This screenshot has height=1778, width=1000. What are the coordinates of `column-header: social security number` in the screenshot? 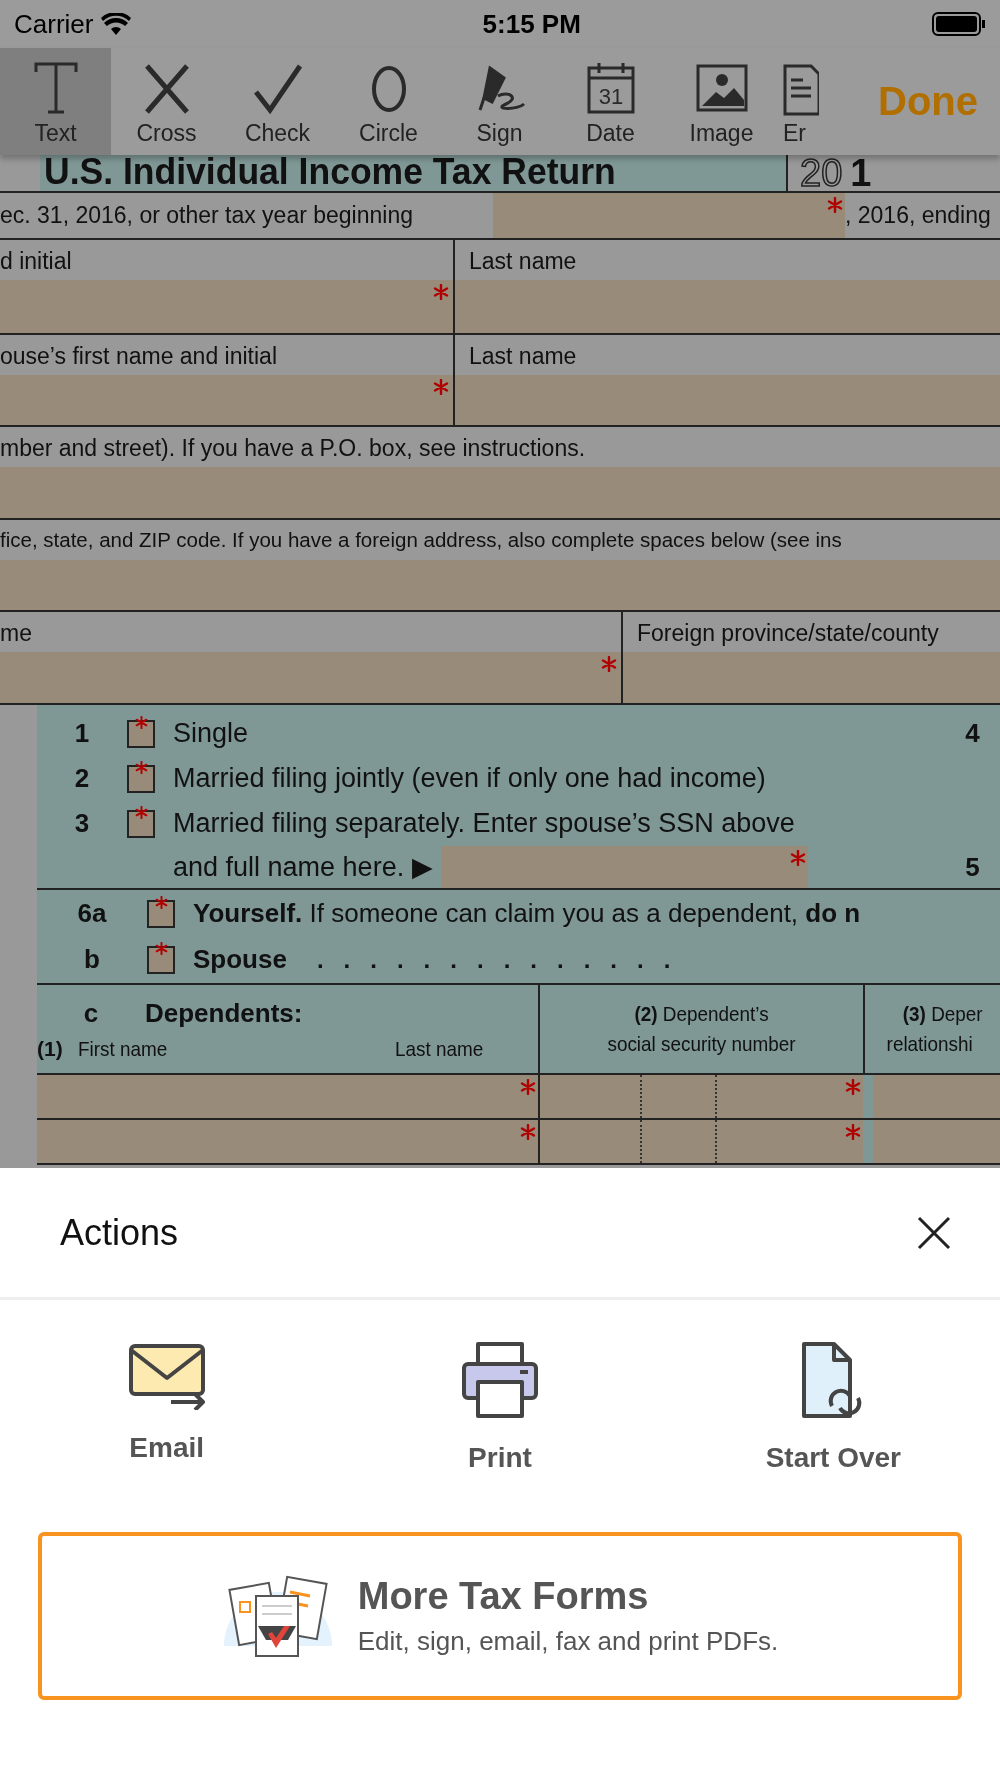 It's located at (701, 1044).